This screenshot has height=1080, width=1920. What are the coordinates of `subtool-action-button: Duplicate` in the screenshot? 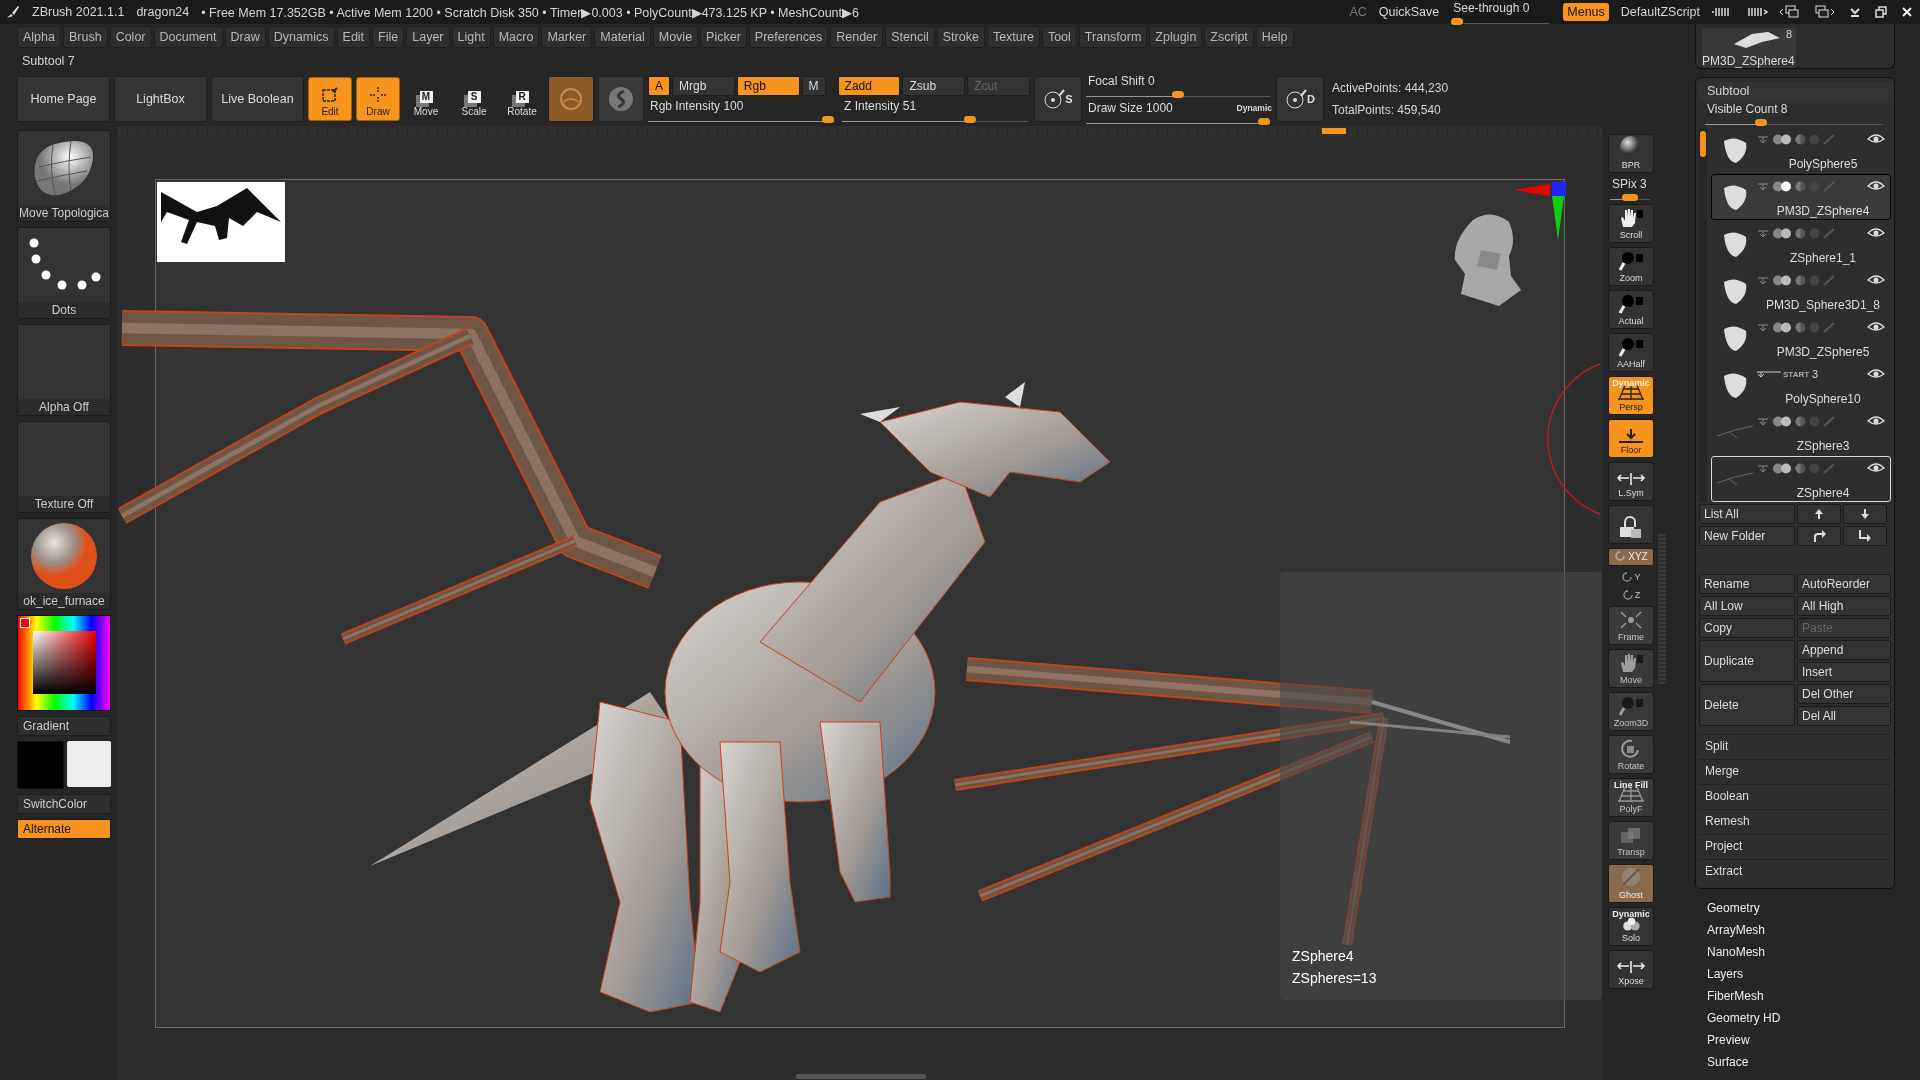 It's located at (1747, 661).